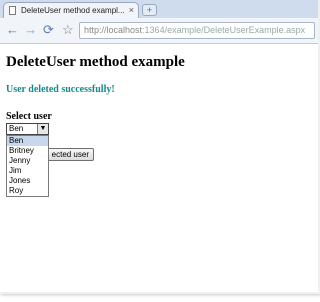  What do you see at coordinates (29, 116) in the screenshot?
I see `select-user-label: Select user` at bounding box center [29, 116].